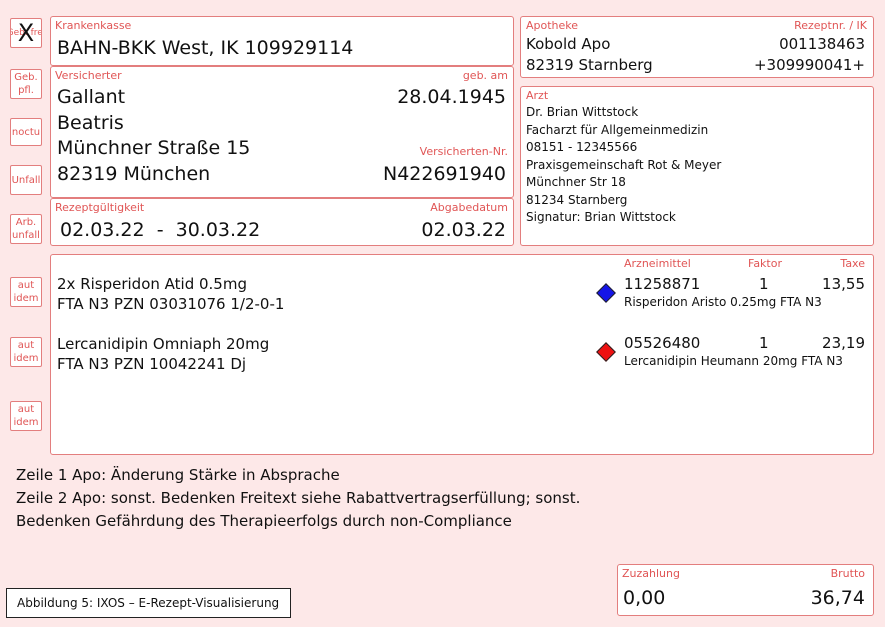 This screenshot has width=885, height=627. What do you see at coordinates (485, 75) in the screenshot?
I see `geb-am-label: geb. am` at bounding box center [485, 75].